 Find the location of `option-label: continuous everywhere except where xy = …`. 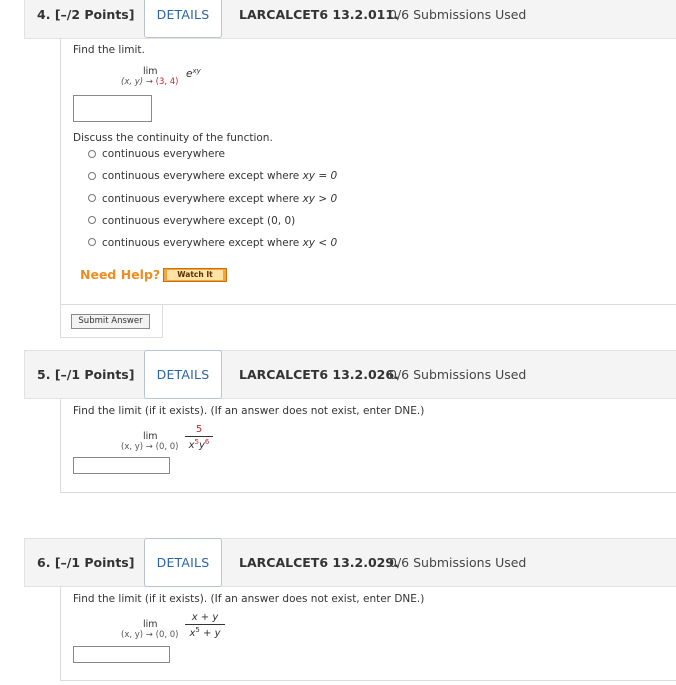

option-label: continuous everywhere except where xy = … is located at coordinates (220, 176).